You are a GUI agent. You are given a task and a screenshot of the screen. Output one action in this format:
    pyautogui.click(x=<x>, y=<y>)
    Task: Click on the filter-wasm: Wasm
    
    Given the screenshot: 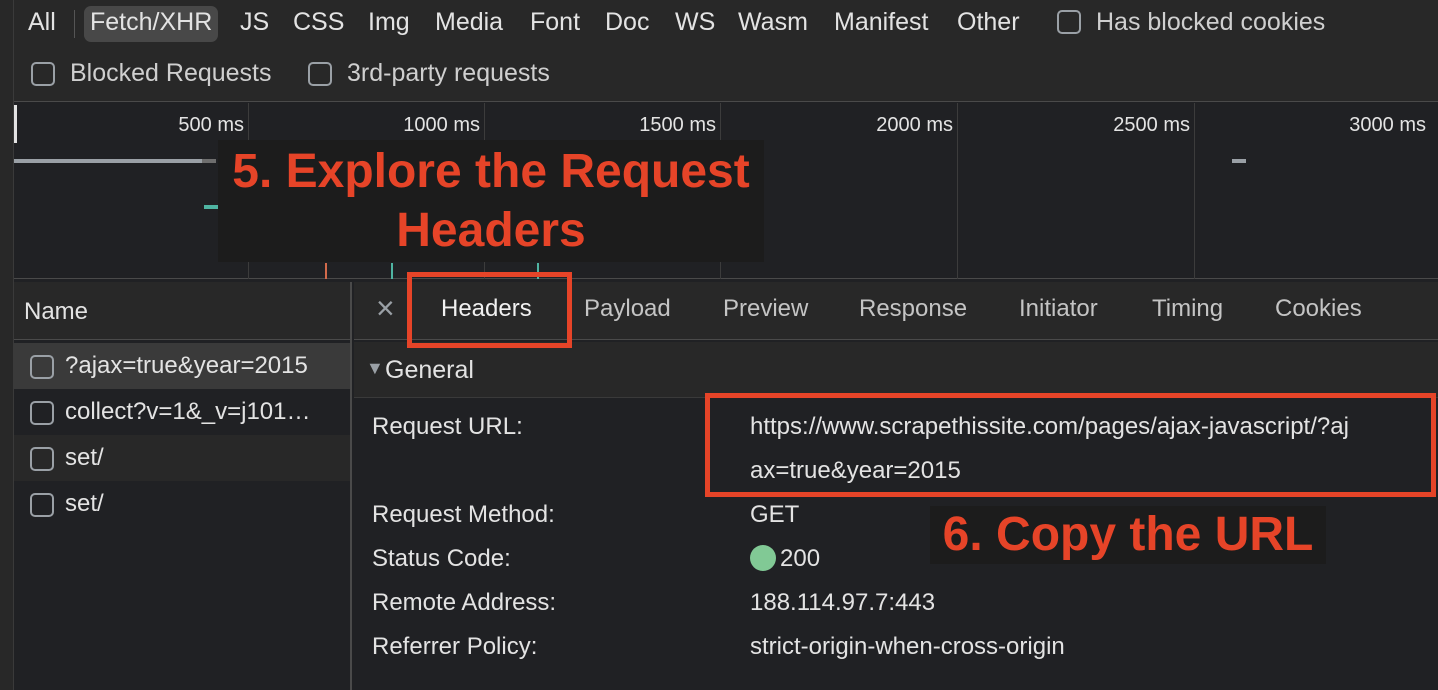 What is the action you would take?
    pyautogui.click(x=773, y=24)
    